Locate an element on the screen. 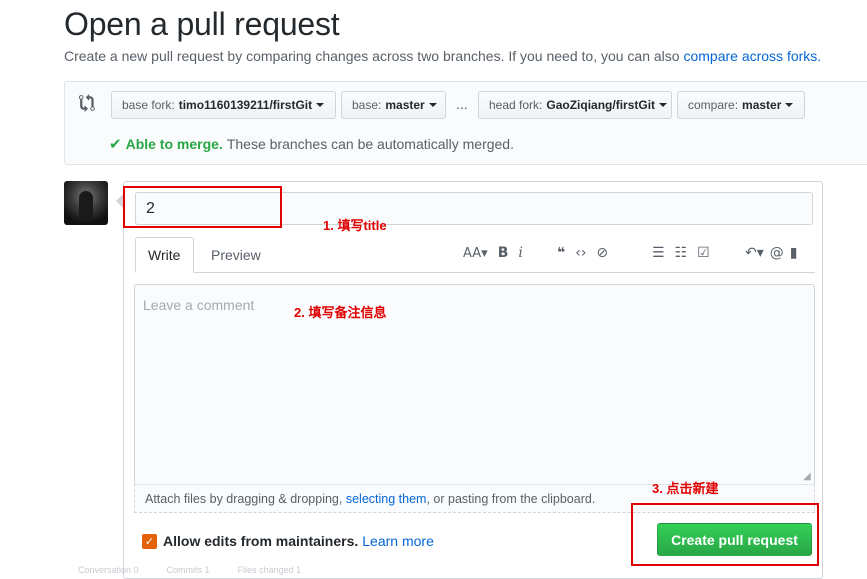  footer-tab-commits: Commits 1 is located at coordinates (188, 570).